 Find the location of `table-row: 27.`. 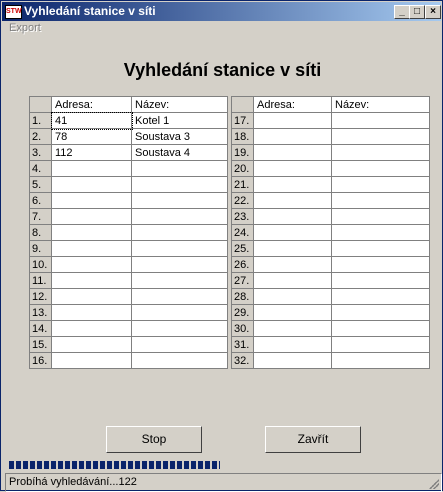

table-row: 27. is located at coordinates (330, 280).